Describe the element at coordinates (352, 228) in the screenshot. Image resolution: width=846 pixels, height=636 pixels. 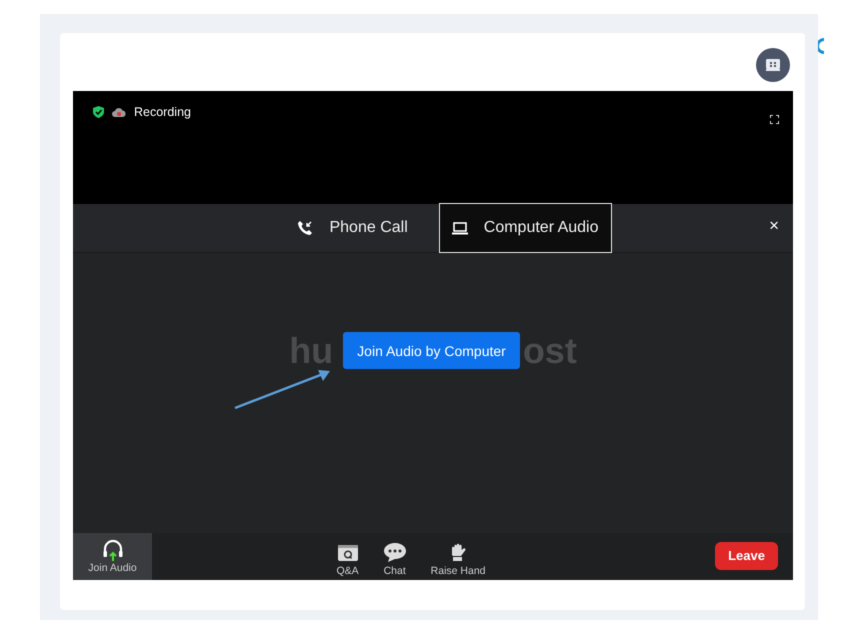
I see `audio-tab: Phone Call` at that location.